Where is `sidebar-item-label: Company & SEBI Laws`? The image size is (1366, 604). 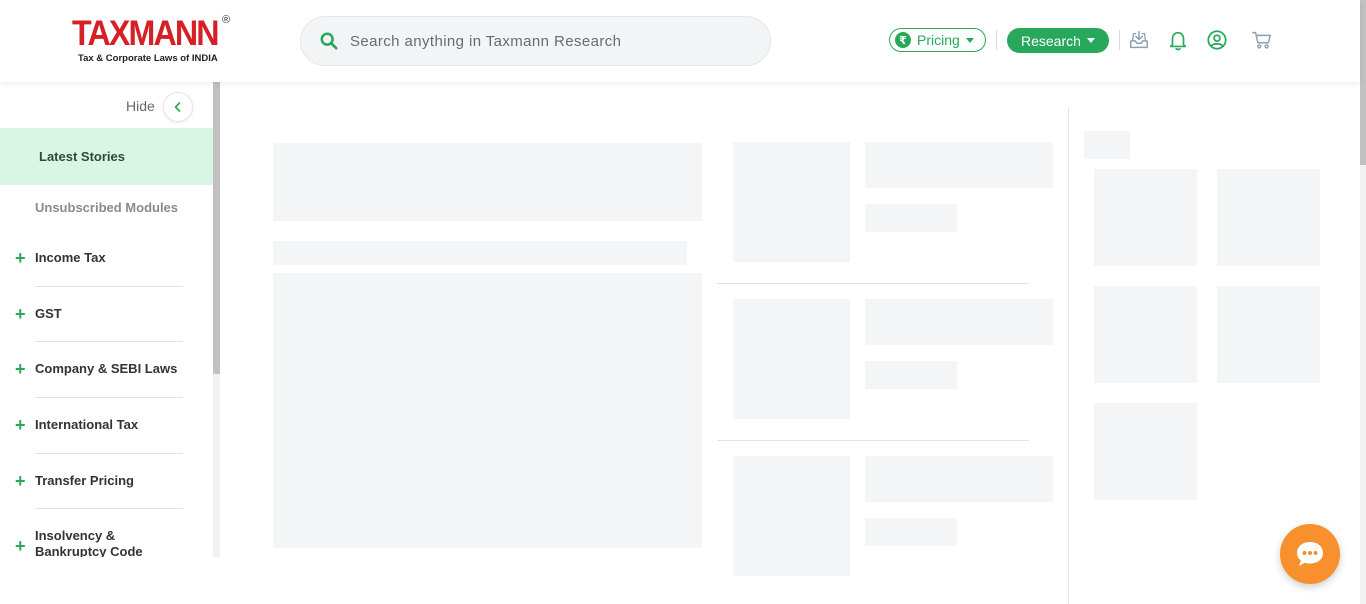 sidebar-item-label: Company & SEBI Laws is located at coordinates (106, 368).